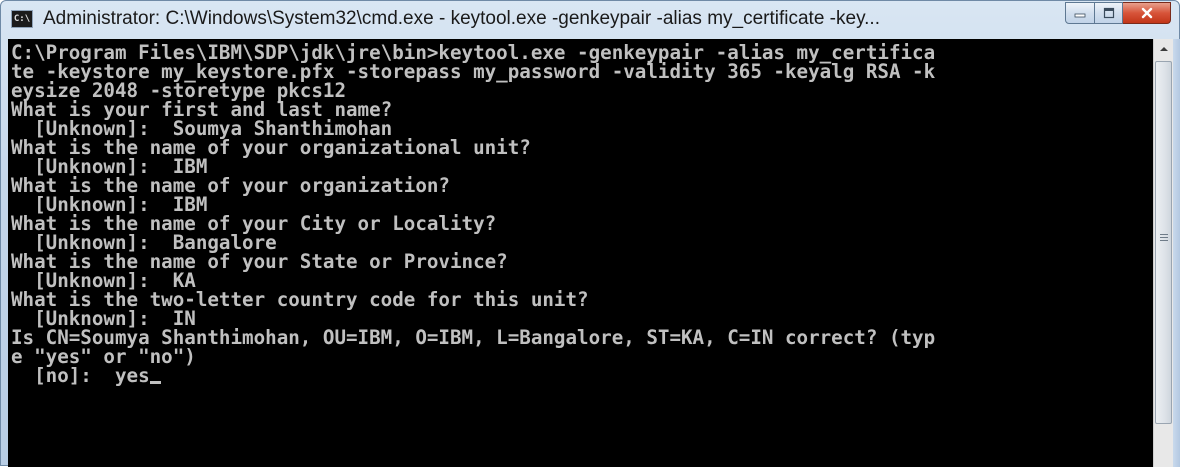 The width and height of the screenshot is (1180, 467). I want to click on scroll-up-button, so click(1163, 49).